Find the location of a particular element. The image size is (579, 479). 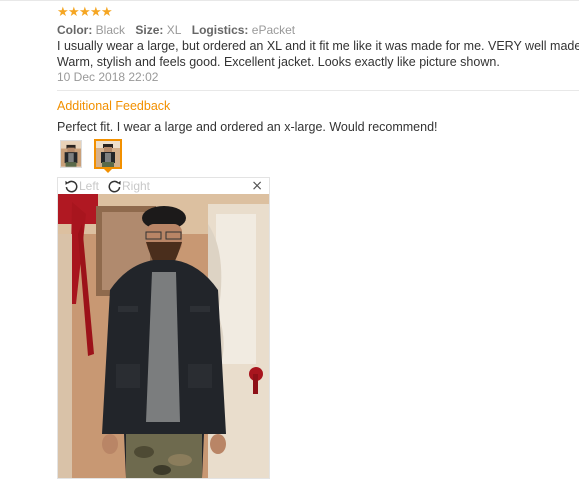

rotate-left-button: Left is located at coordinates (81, 186).